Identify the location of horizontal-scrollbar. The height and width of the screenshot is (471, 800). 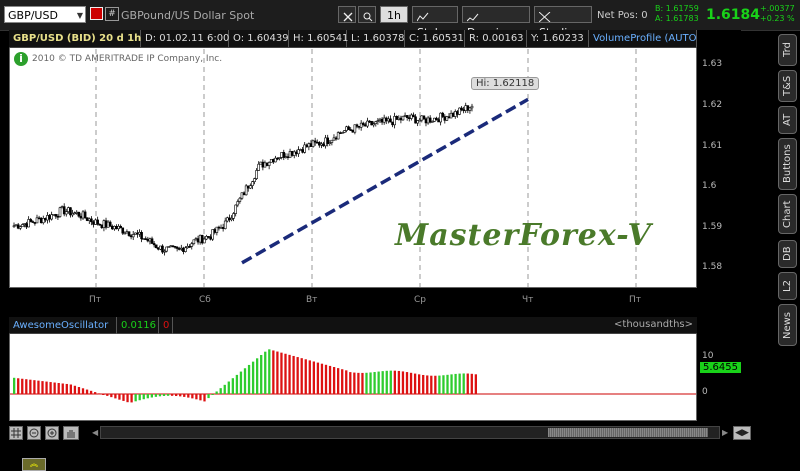
(410, 432).